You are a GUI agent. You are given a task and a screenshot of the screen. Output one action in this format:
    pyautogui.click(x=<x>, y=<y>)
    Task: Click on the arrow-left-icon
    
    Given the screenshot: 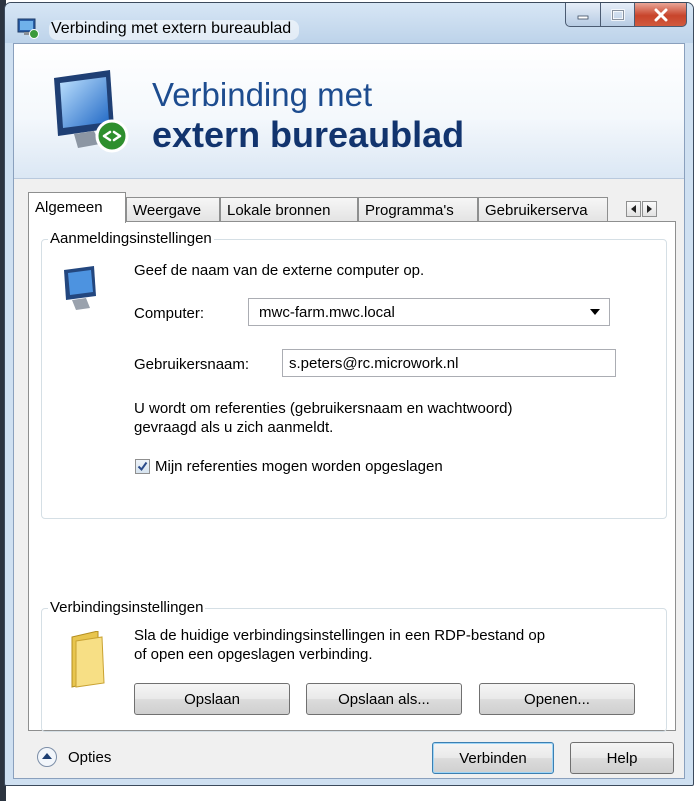 What is the action you would take?
    pyautogui.click(x=633, y=209)
    